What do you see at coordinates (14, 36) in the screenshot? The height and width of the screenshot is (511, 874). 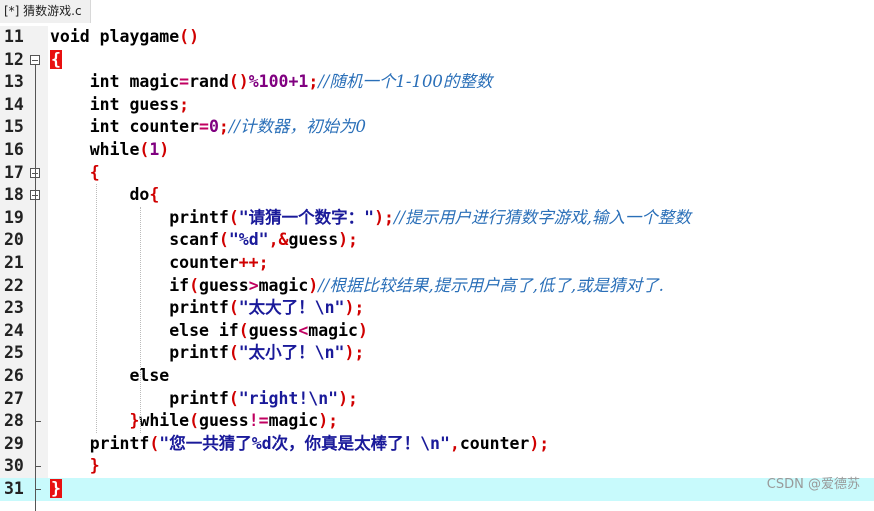 I see `line-number: 11` at bounding box center [14, 36].